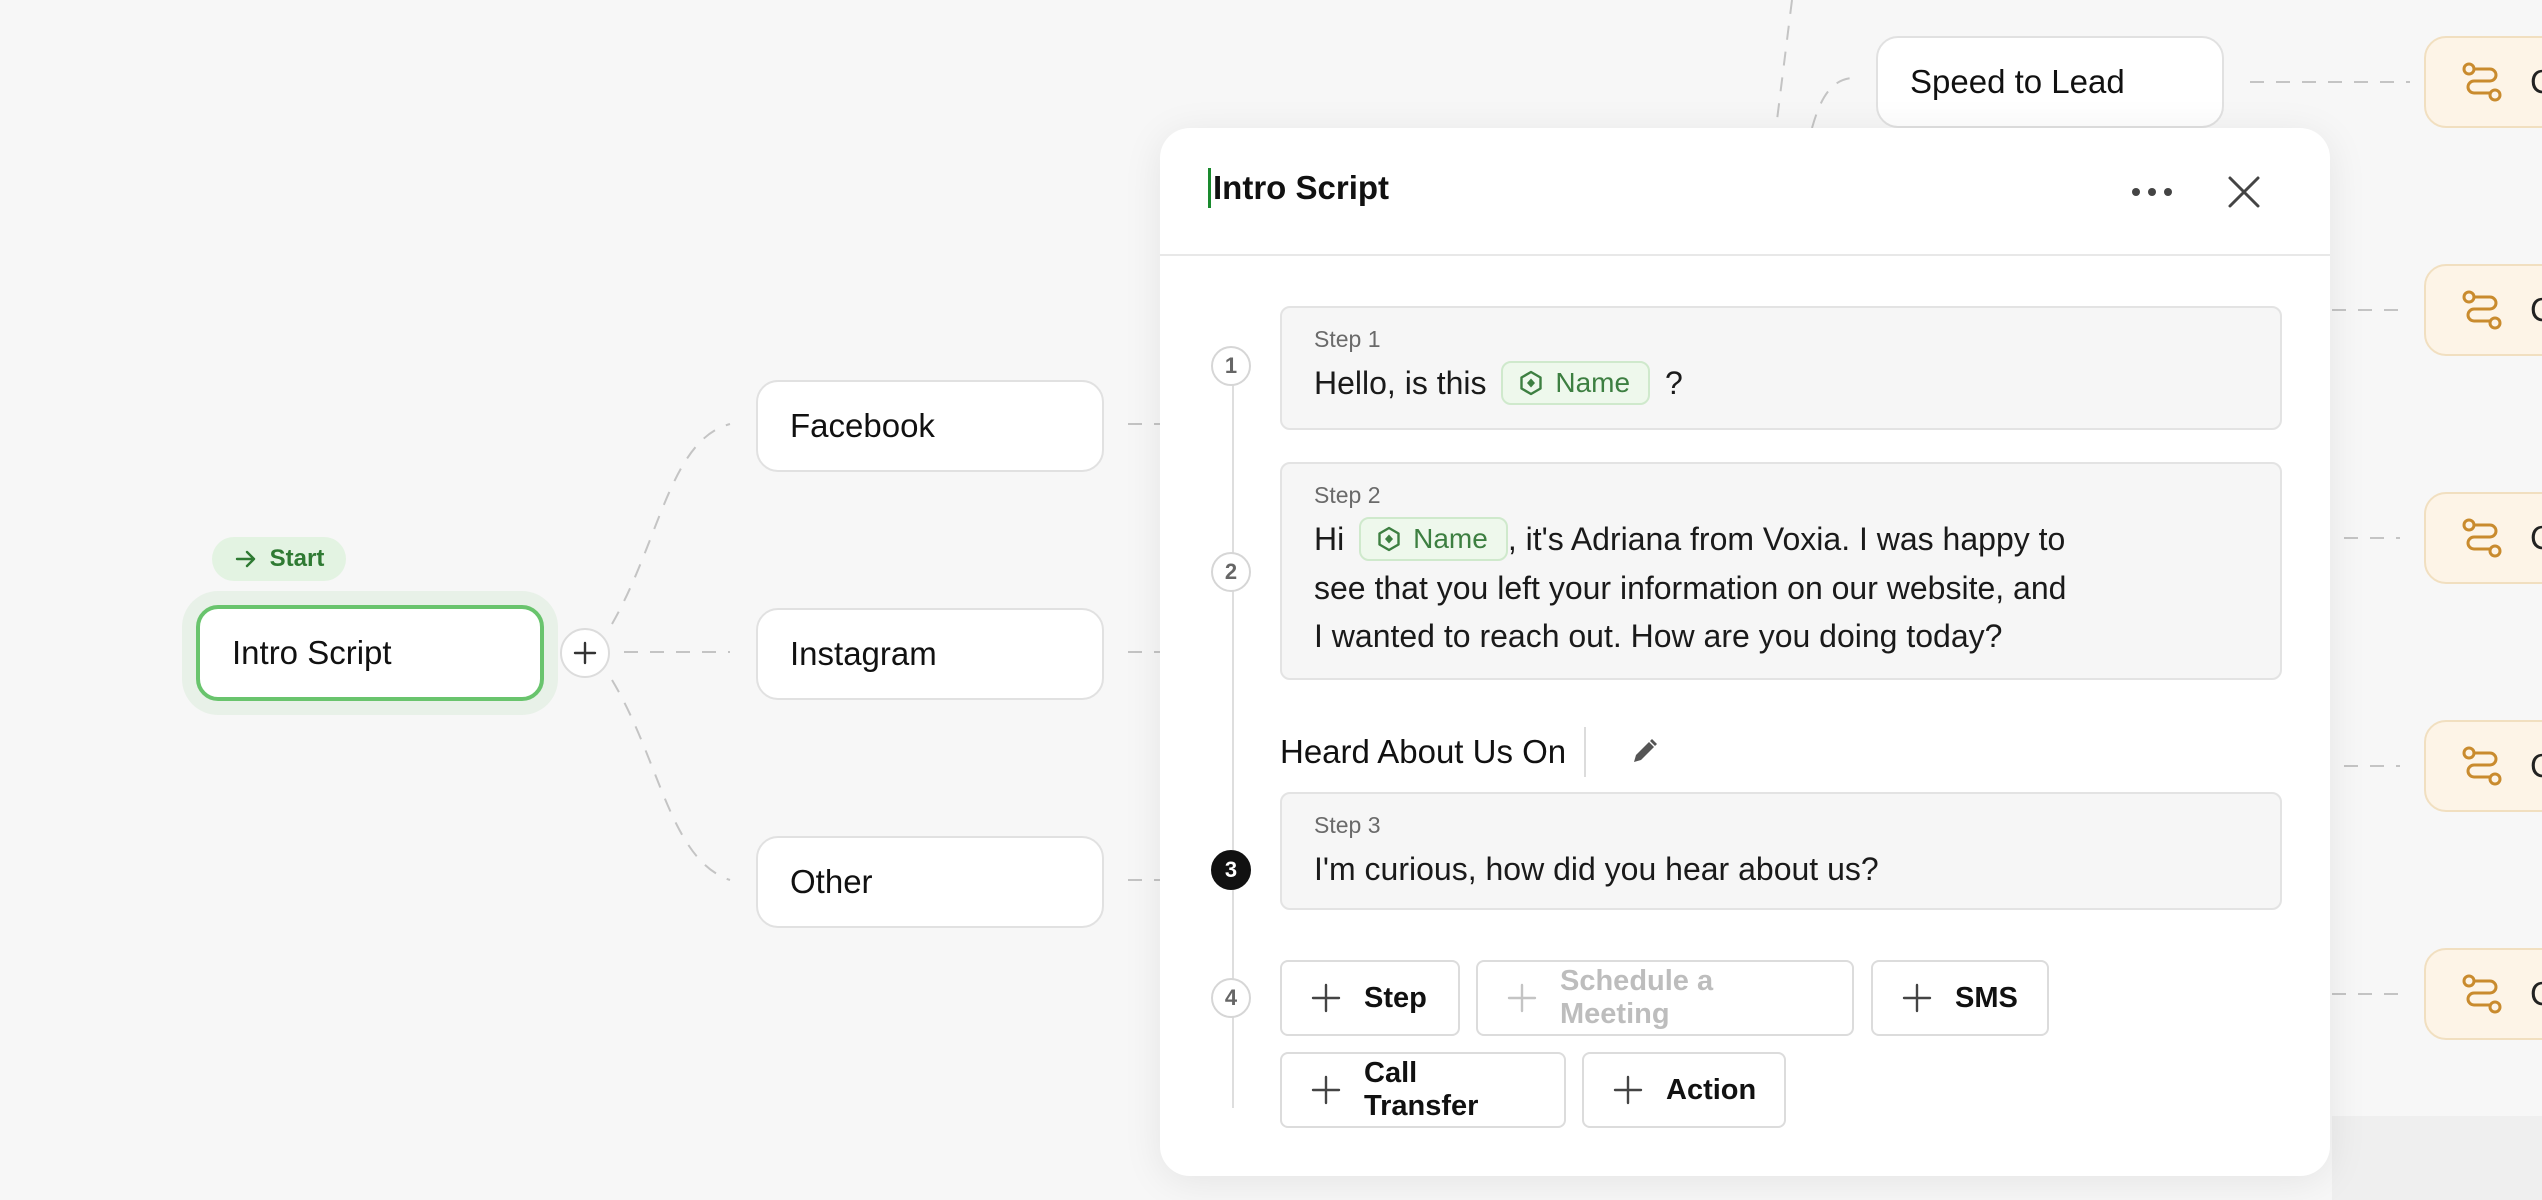  Describe the element at coordinates (1673, 383) in the screenshot. I see `step-text-part: ?` at that location.